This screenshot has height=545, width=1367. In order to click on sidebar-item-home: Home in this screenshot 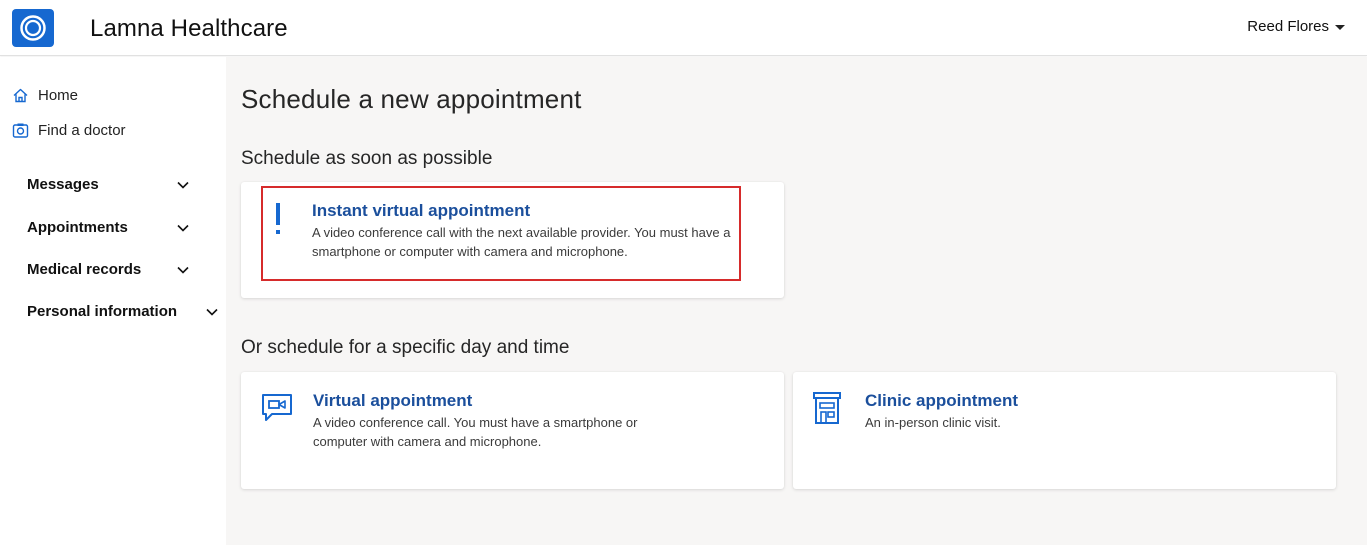, I will do `click(45, 95)`.